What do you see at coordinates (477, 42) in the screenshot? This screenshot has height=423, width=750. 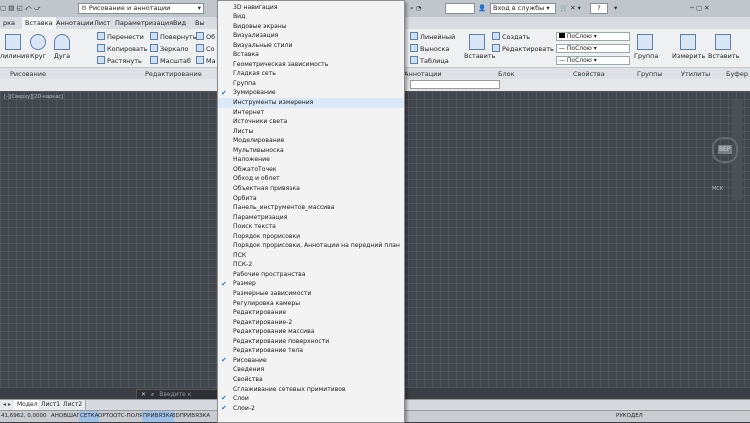 I see `insert-block-icon` at bounding box center [477, 42].